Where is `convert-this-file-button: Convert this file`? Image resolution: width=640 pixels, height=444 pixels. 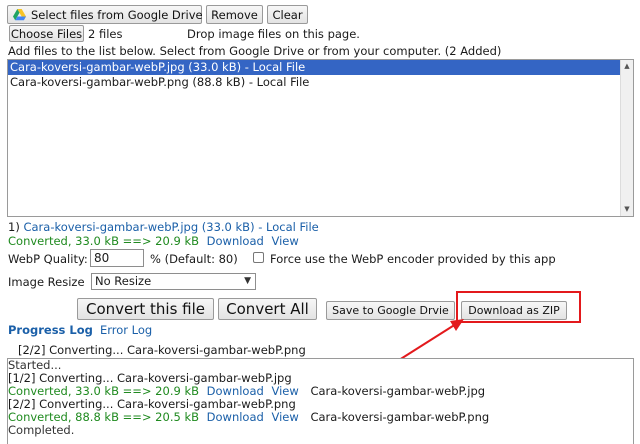
convert-this-file-button: Convert this file is located at coordinates (145, 309).